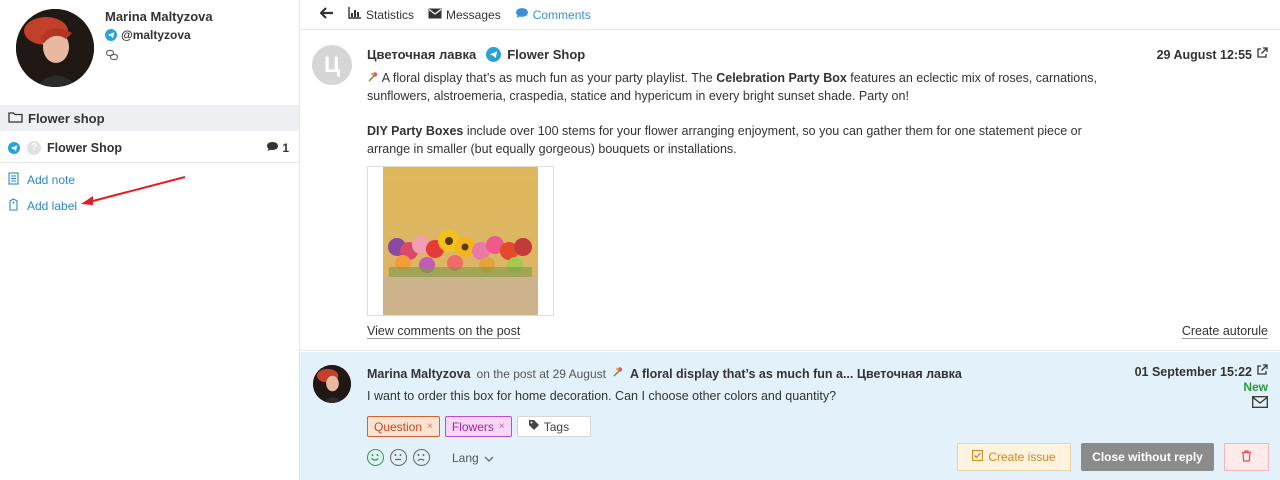 Image resolution: width=1280 pixels, height=480 pixels. I want to click on comment-date: 01 September 15:22, so click(1201, 371).